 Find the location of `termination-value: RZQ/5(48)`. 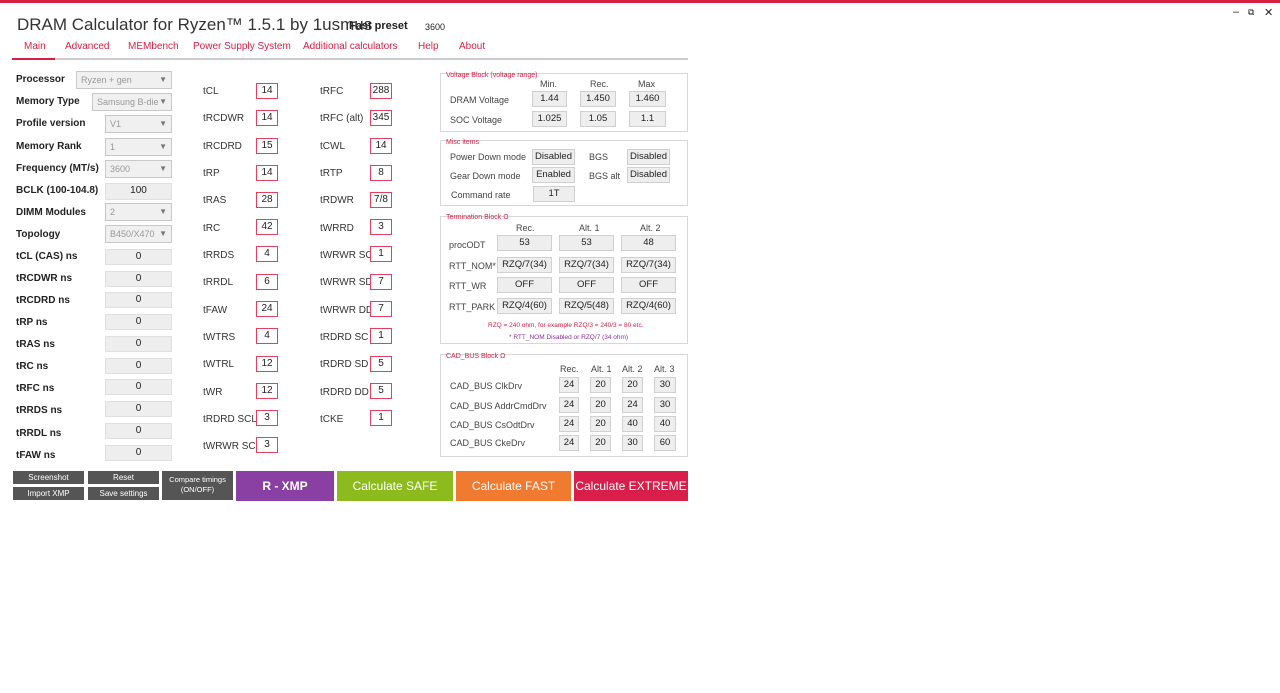

termination-value: RZQ/5(48) is located at coordinates (586, 306).